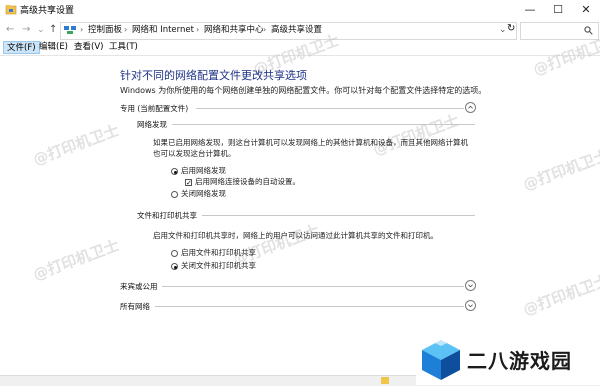 The image size is (600, 386). What do you see at coordinates (203, 194) in the screenshot?
I see `disable-discovery-label: 关闭网络发现` at bounding box center [203, 194].